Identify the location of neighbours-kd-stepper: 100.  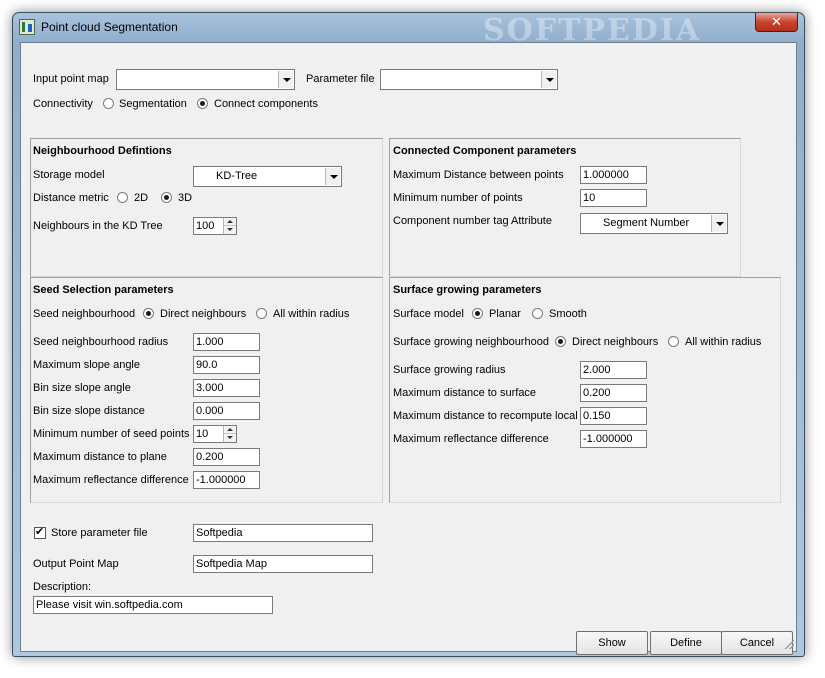
(215, 226).